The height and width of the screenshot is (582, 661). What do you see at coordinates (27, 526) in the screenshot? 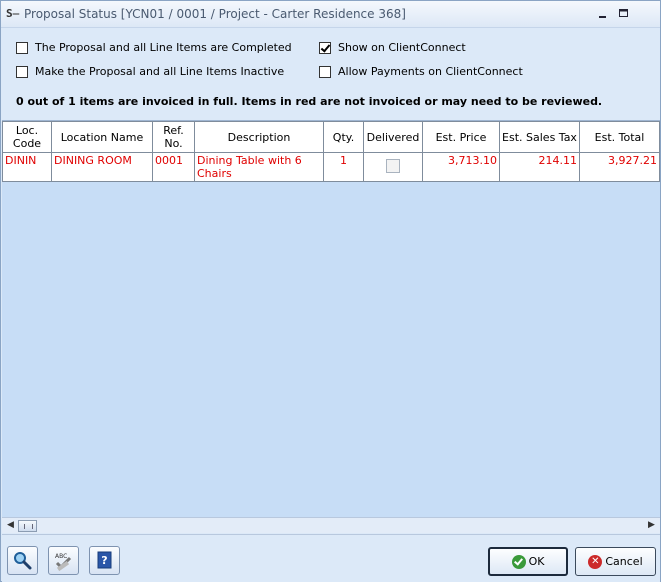
I see `scroll-thumb` at bounding box center [27, 526].